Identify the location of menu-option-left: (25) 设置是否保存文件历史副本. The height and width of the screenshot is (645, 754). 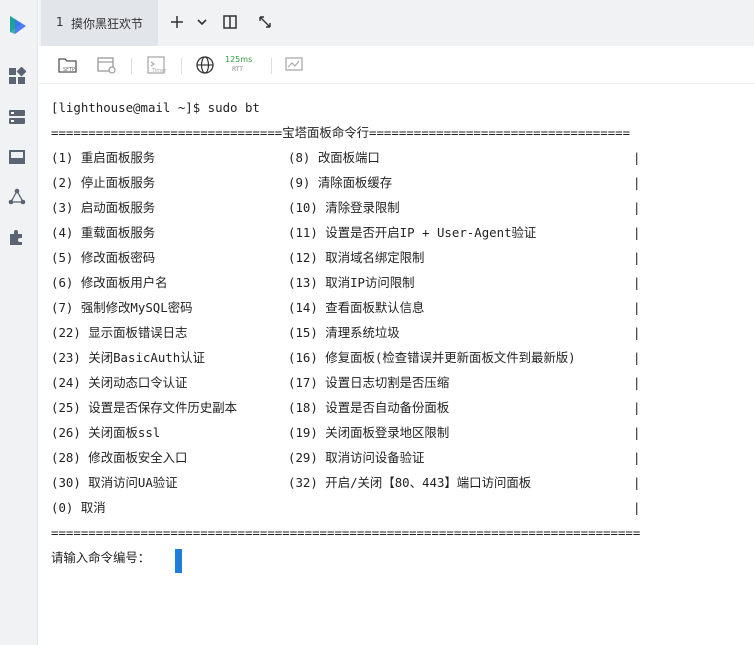
(144, 407).